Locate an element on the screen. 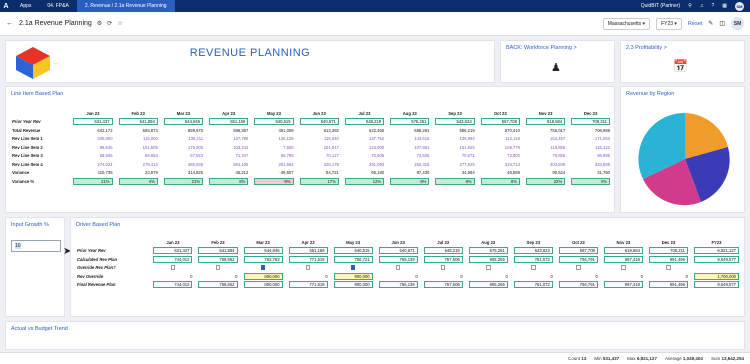 The height and width of the screenshot is (364, 750). line-cell: 543,623 is located at coordinates (454, 122).